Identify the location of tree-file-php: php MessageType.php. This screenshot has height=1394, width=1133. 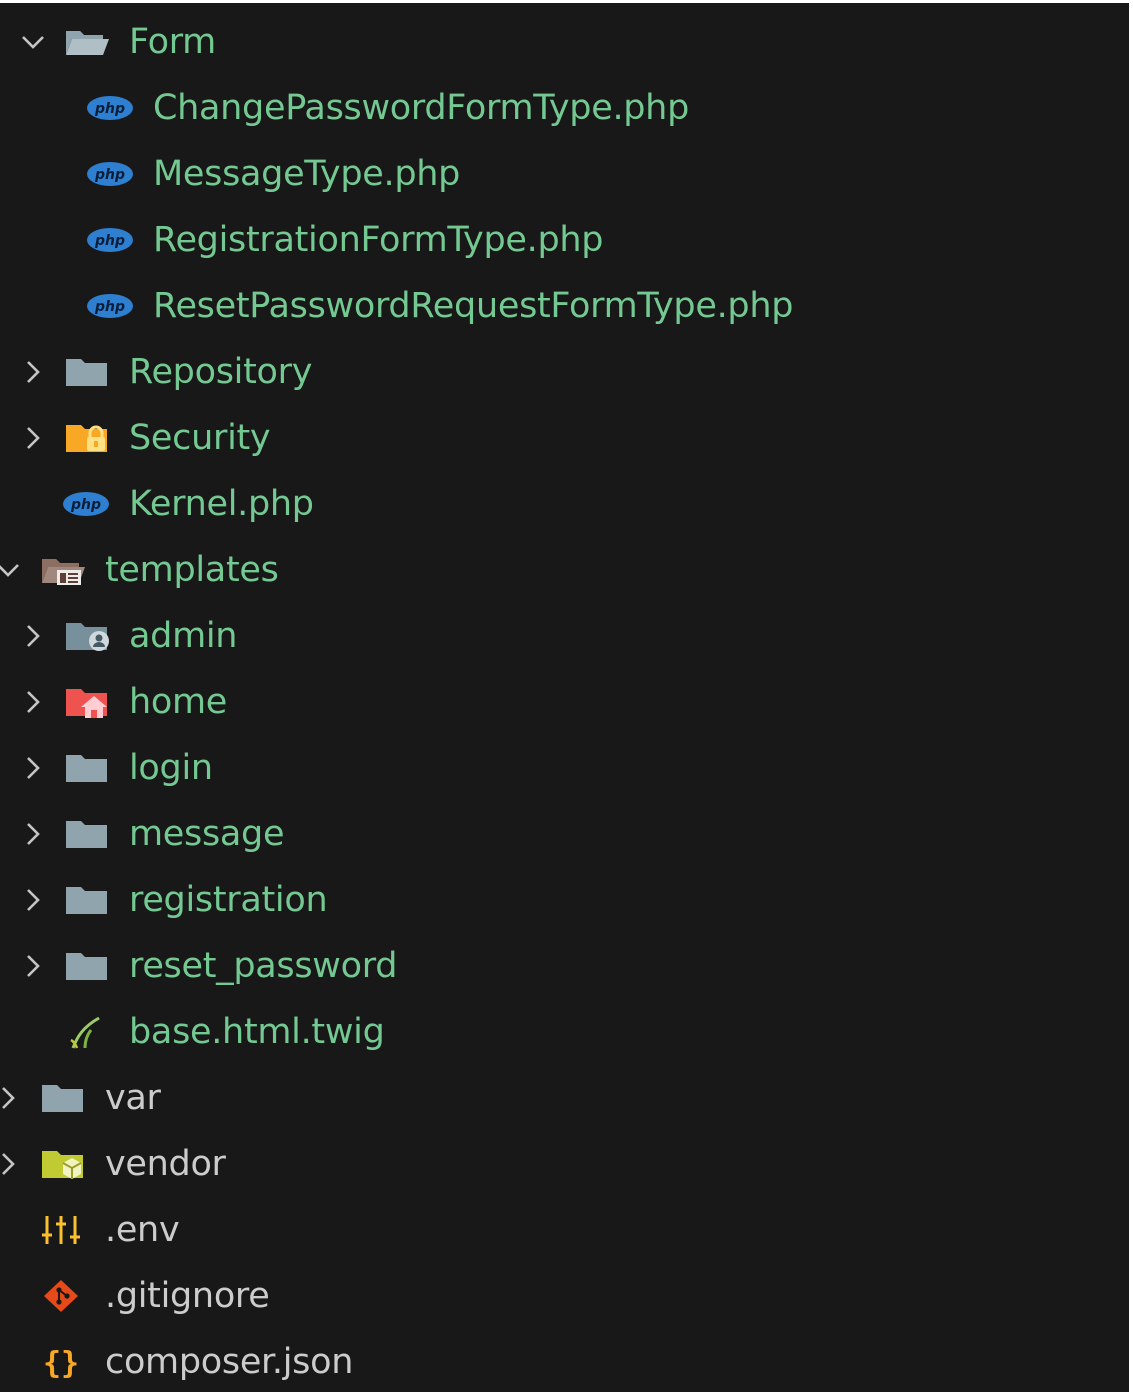
(564, 174).